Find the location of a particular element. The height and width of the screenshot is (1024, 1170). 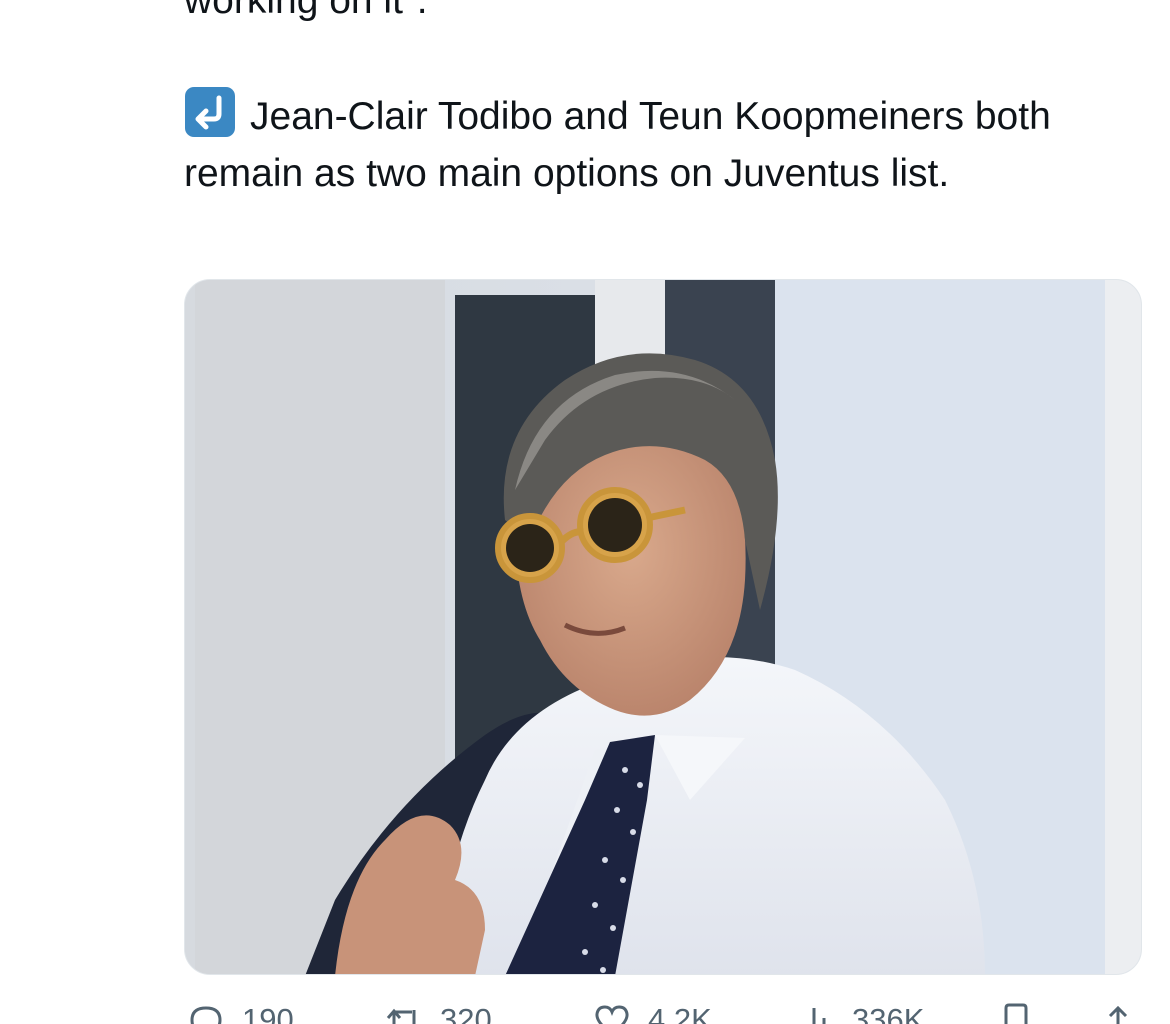

views-chart-icon is located at coordinates (816, 1012).